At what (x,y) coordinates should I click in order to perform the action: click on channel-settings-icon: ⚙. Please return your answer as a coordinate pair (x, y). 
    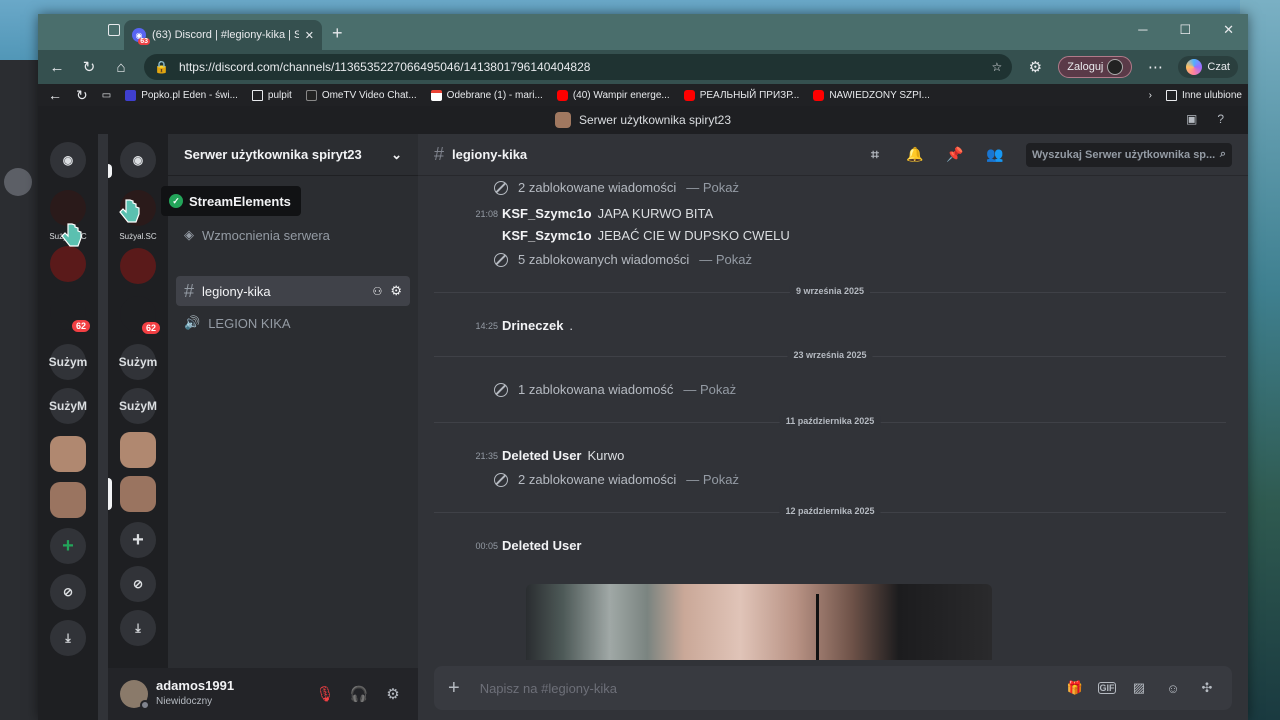
    Looking at the image, I should click on (396, 291).